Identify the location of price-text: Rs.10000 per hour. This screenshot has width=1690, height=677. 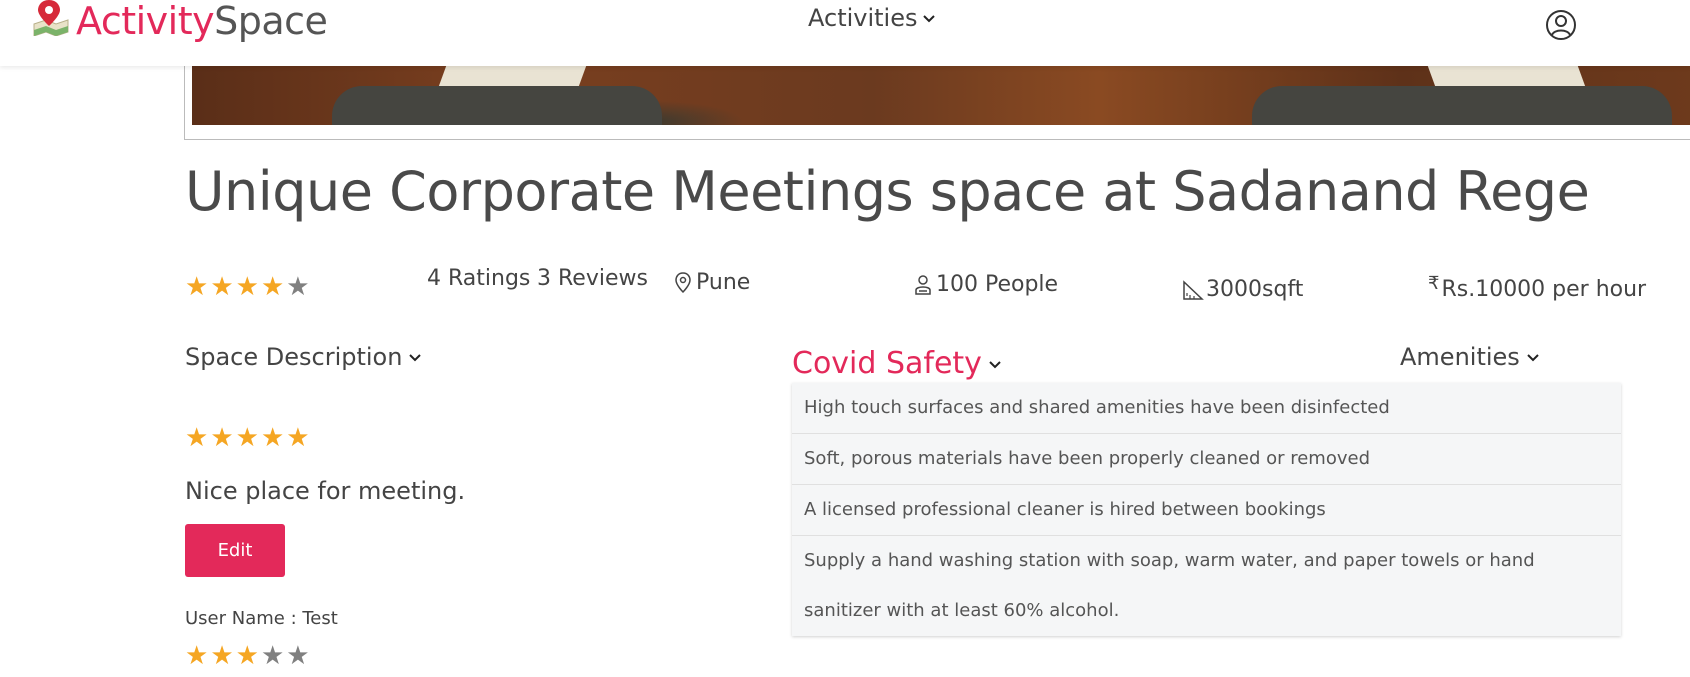
(1544, 289).